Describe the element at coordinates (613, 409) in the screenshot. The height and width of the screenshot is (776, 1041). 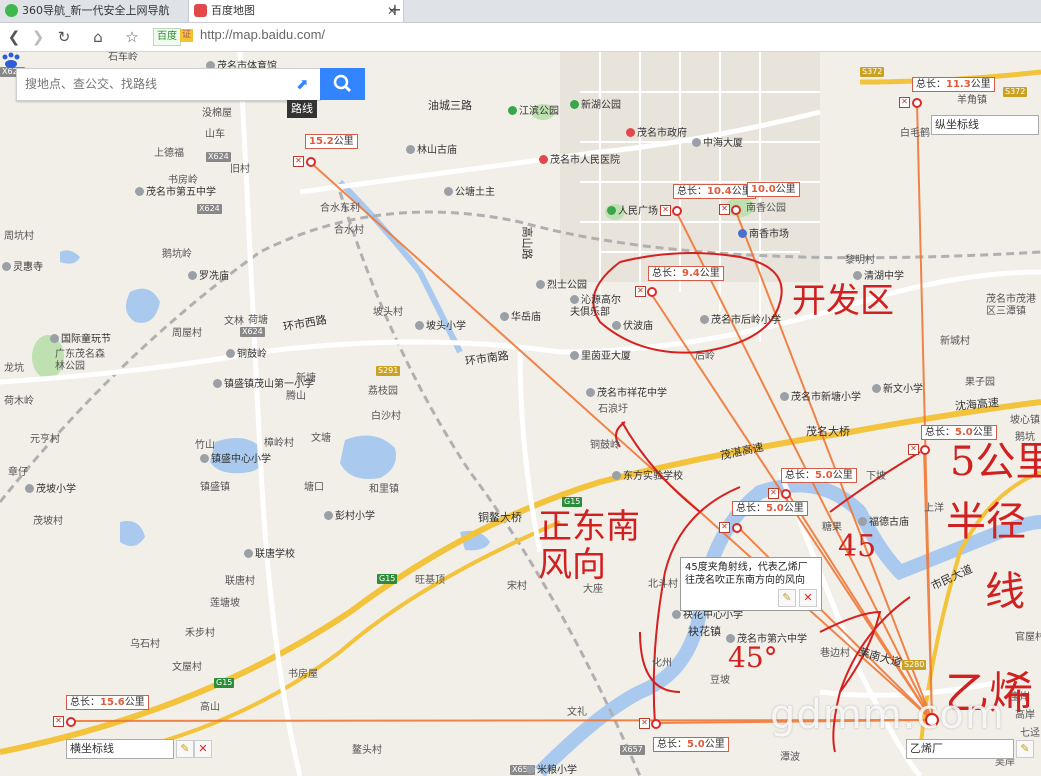
I see `place-label: 石浪圩` at that location.